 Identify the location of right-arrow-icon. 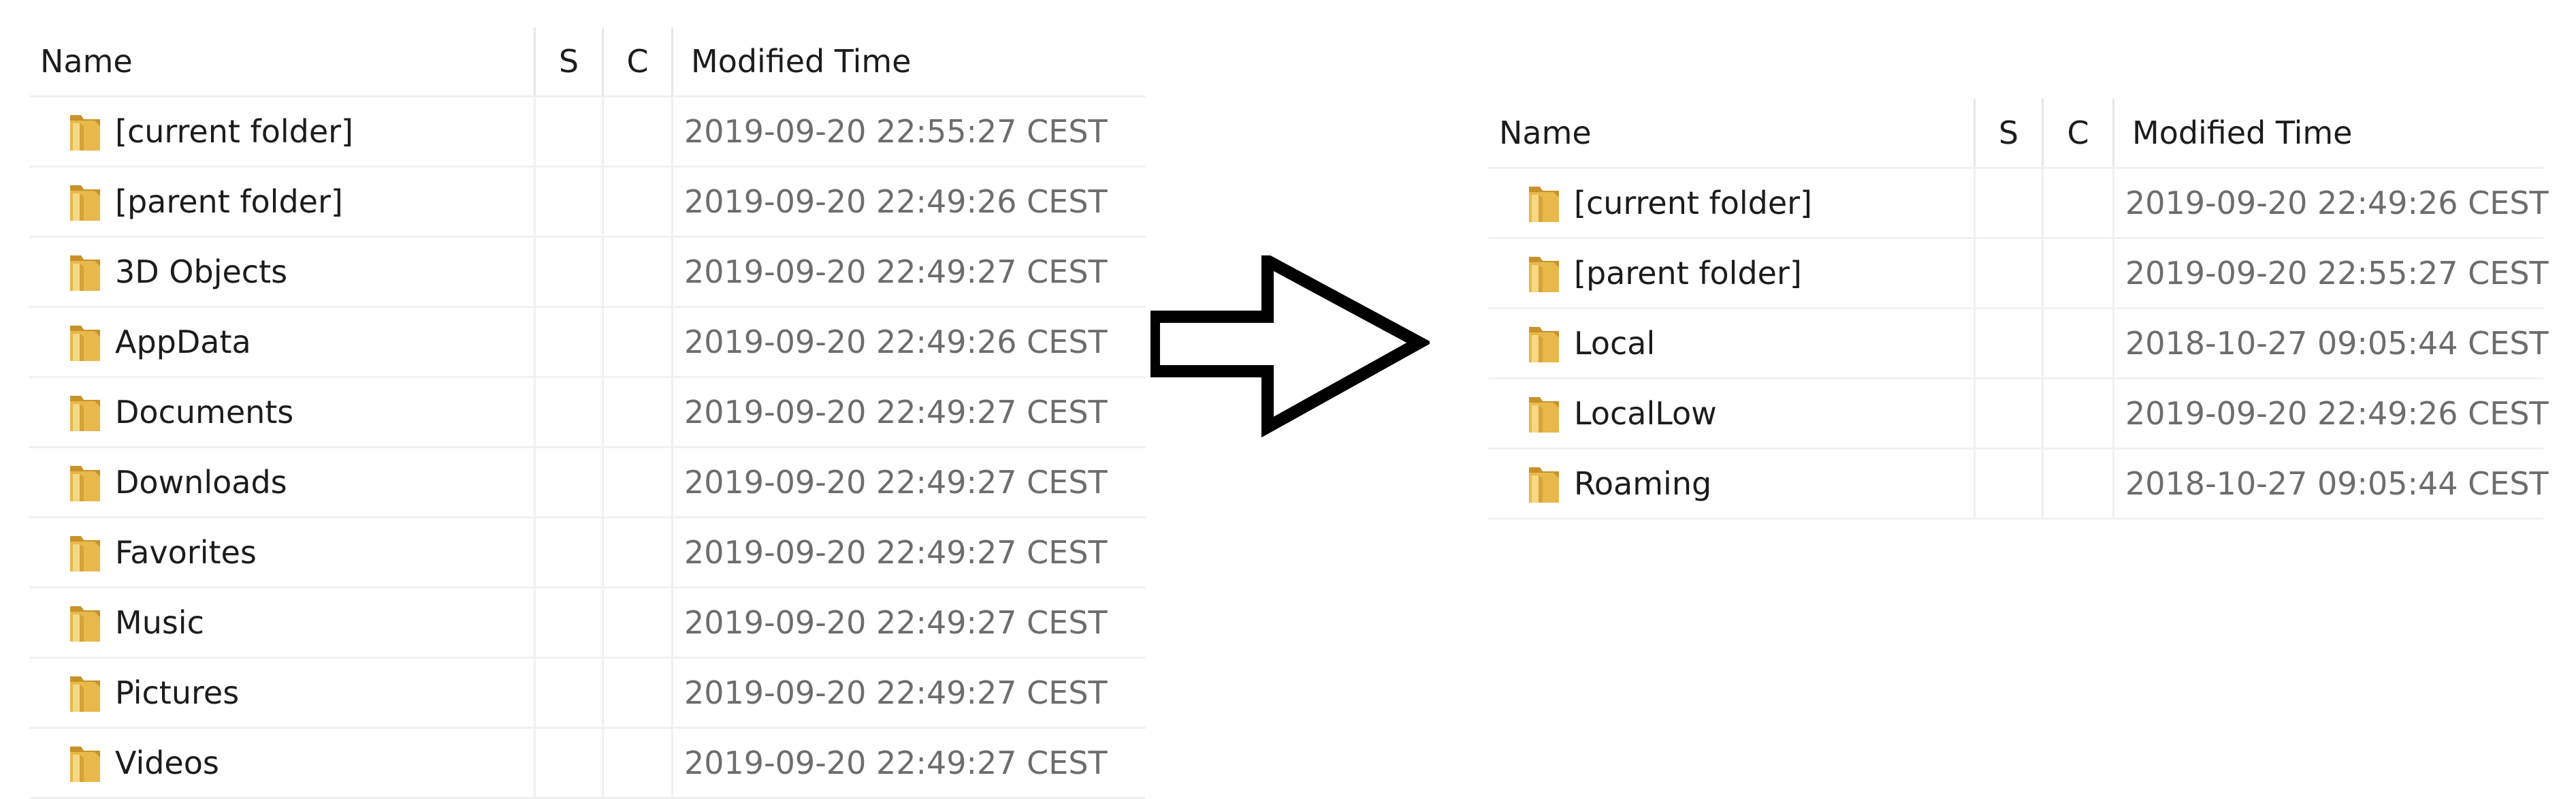
(1290, 346).